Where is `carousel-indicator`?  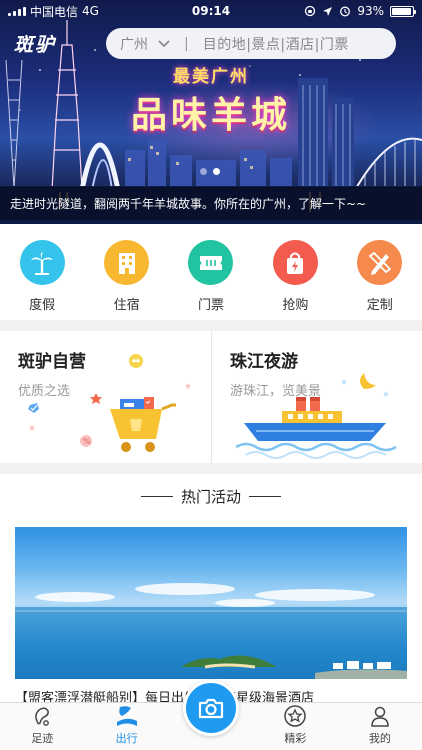
carousel-indicator is located at coordinates (210, 171).